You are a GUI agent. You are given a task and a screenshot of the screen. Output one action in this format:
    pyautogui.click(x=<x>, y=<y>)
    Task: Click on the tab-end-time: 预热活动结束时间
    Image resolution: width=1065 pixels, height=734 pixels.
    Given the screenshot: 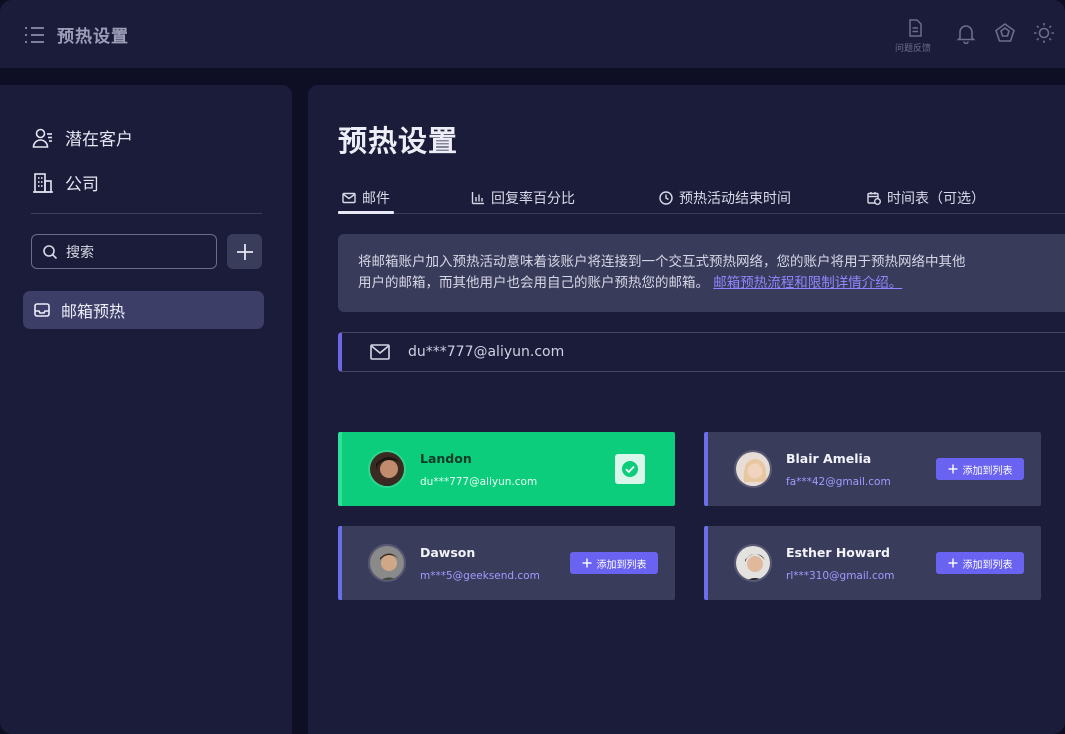 What is the action you would take?
    pyautogui.click(x=725, y=198)
    